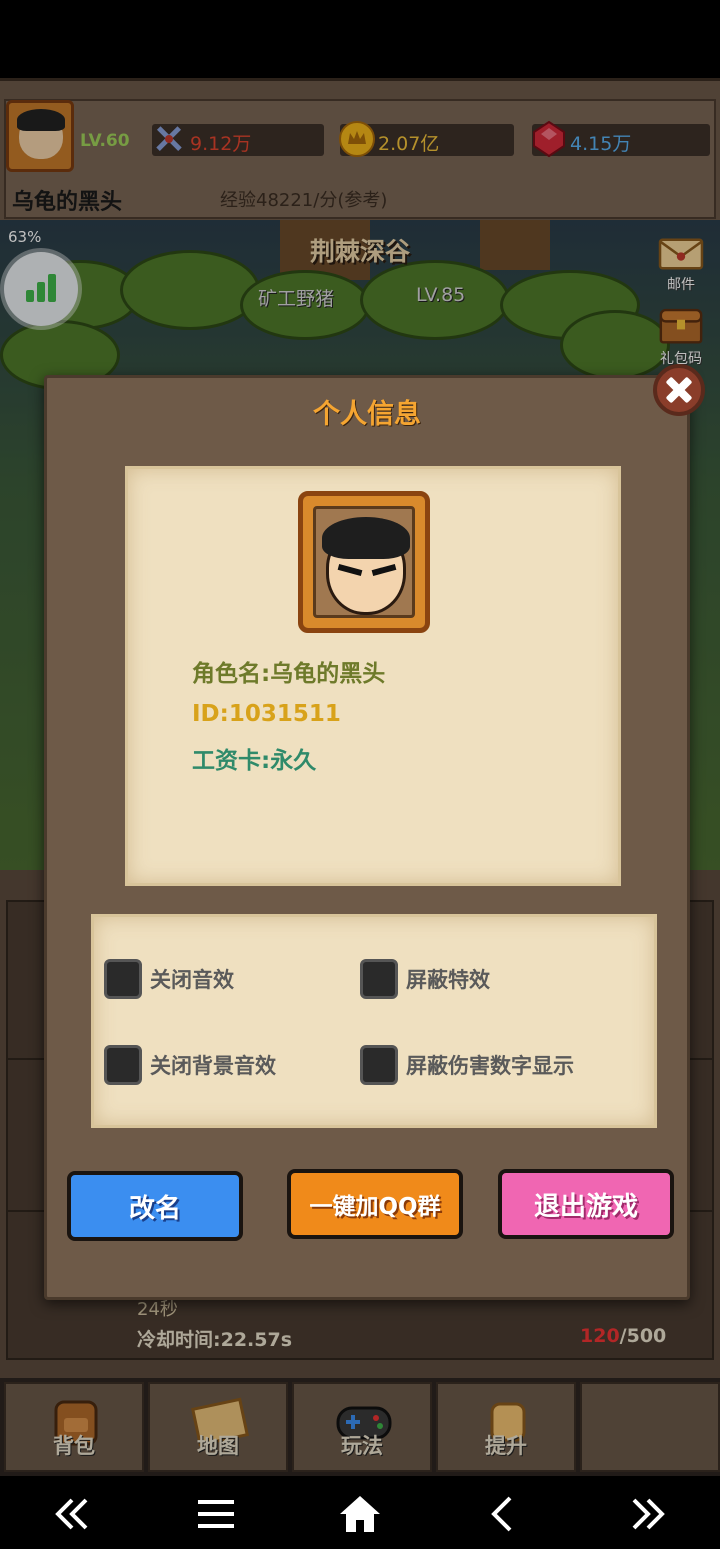 This screenshot has height=1549, width=720. I want to click on hide-damage-option: 屏蔽伤害数字显示, so click(467, 1065).